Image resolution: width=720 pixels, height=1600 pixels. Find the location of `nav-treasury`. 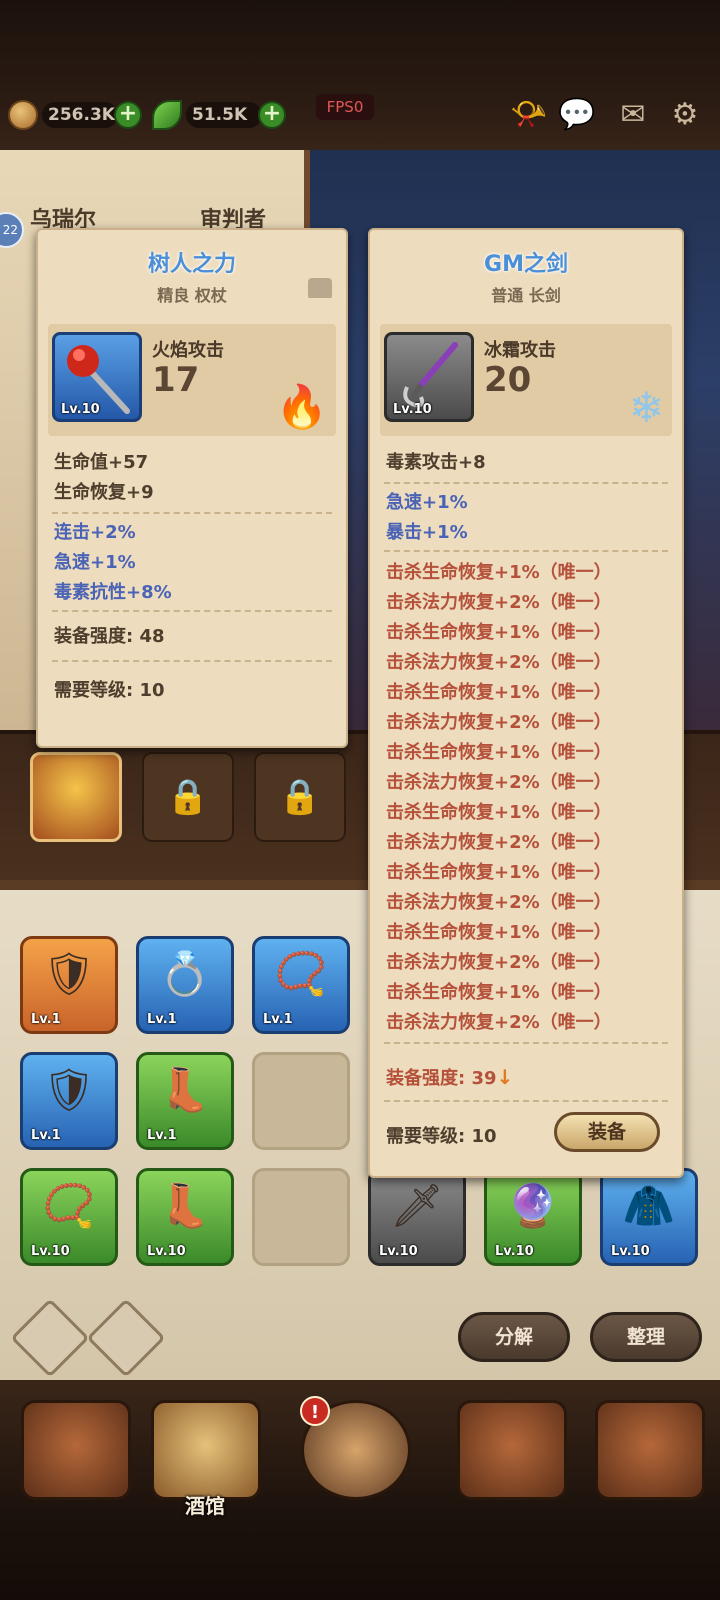

nav-treasury is located at coordinates (512, 1460).